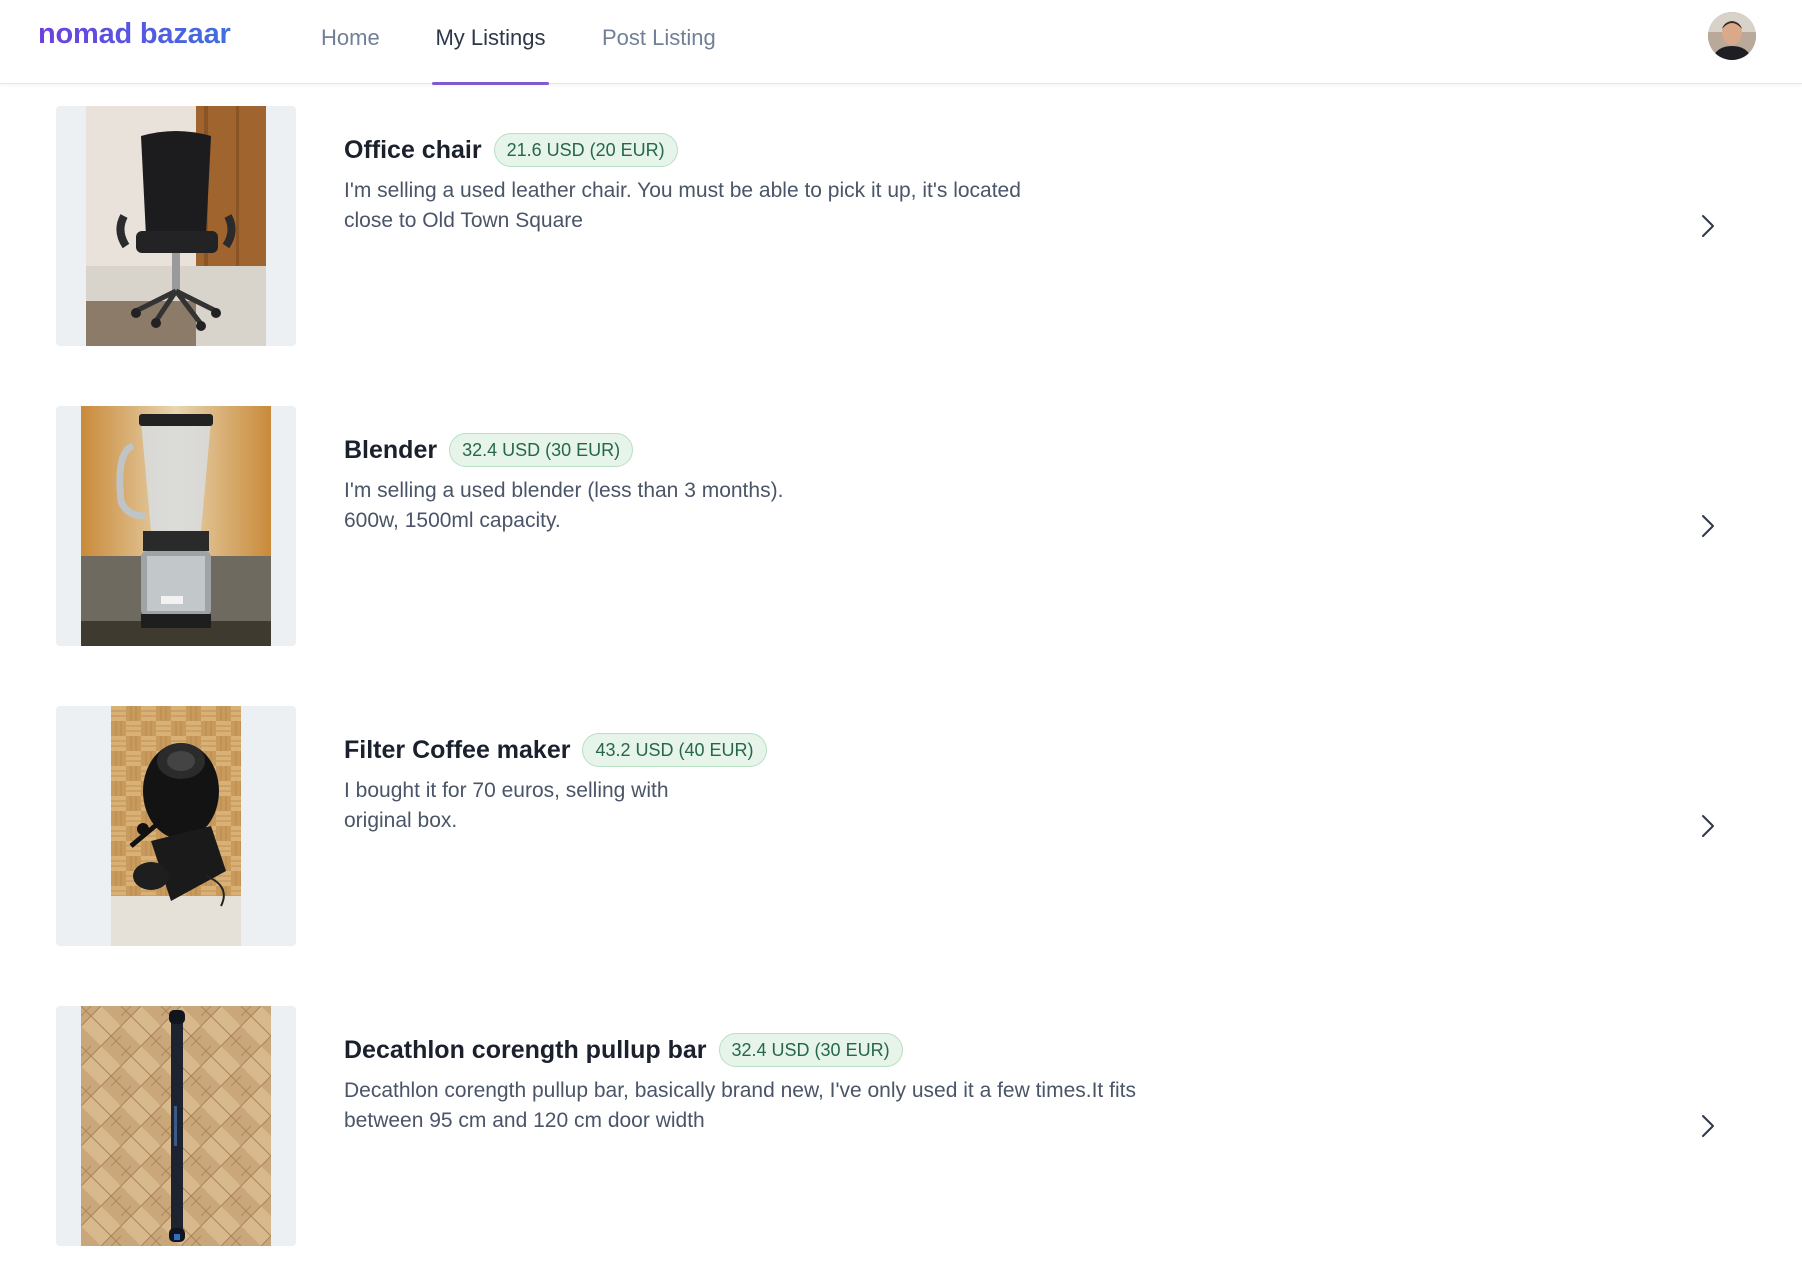 The width and height of the screenshot is (1802, 1274). I want to click on listing-title: Filter Coffee maker, so click(457, 750).